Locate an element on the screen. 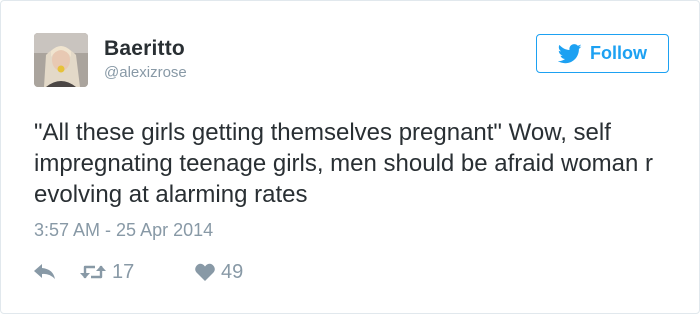 The image size is (700, 314). avatar is located at coordinates (61, 60).